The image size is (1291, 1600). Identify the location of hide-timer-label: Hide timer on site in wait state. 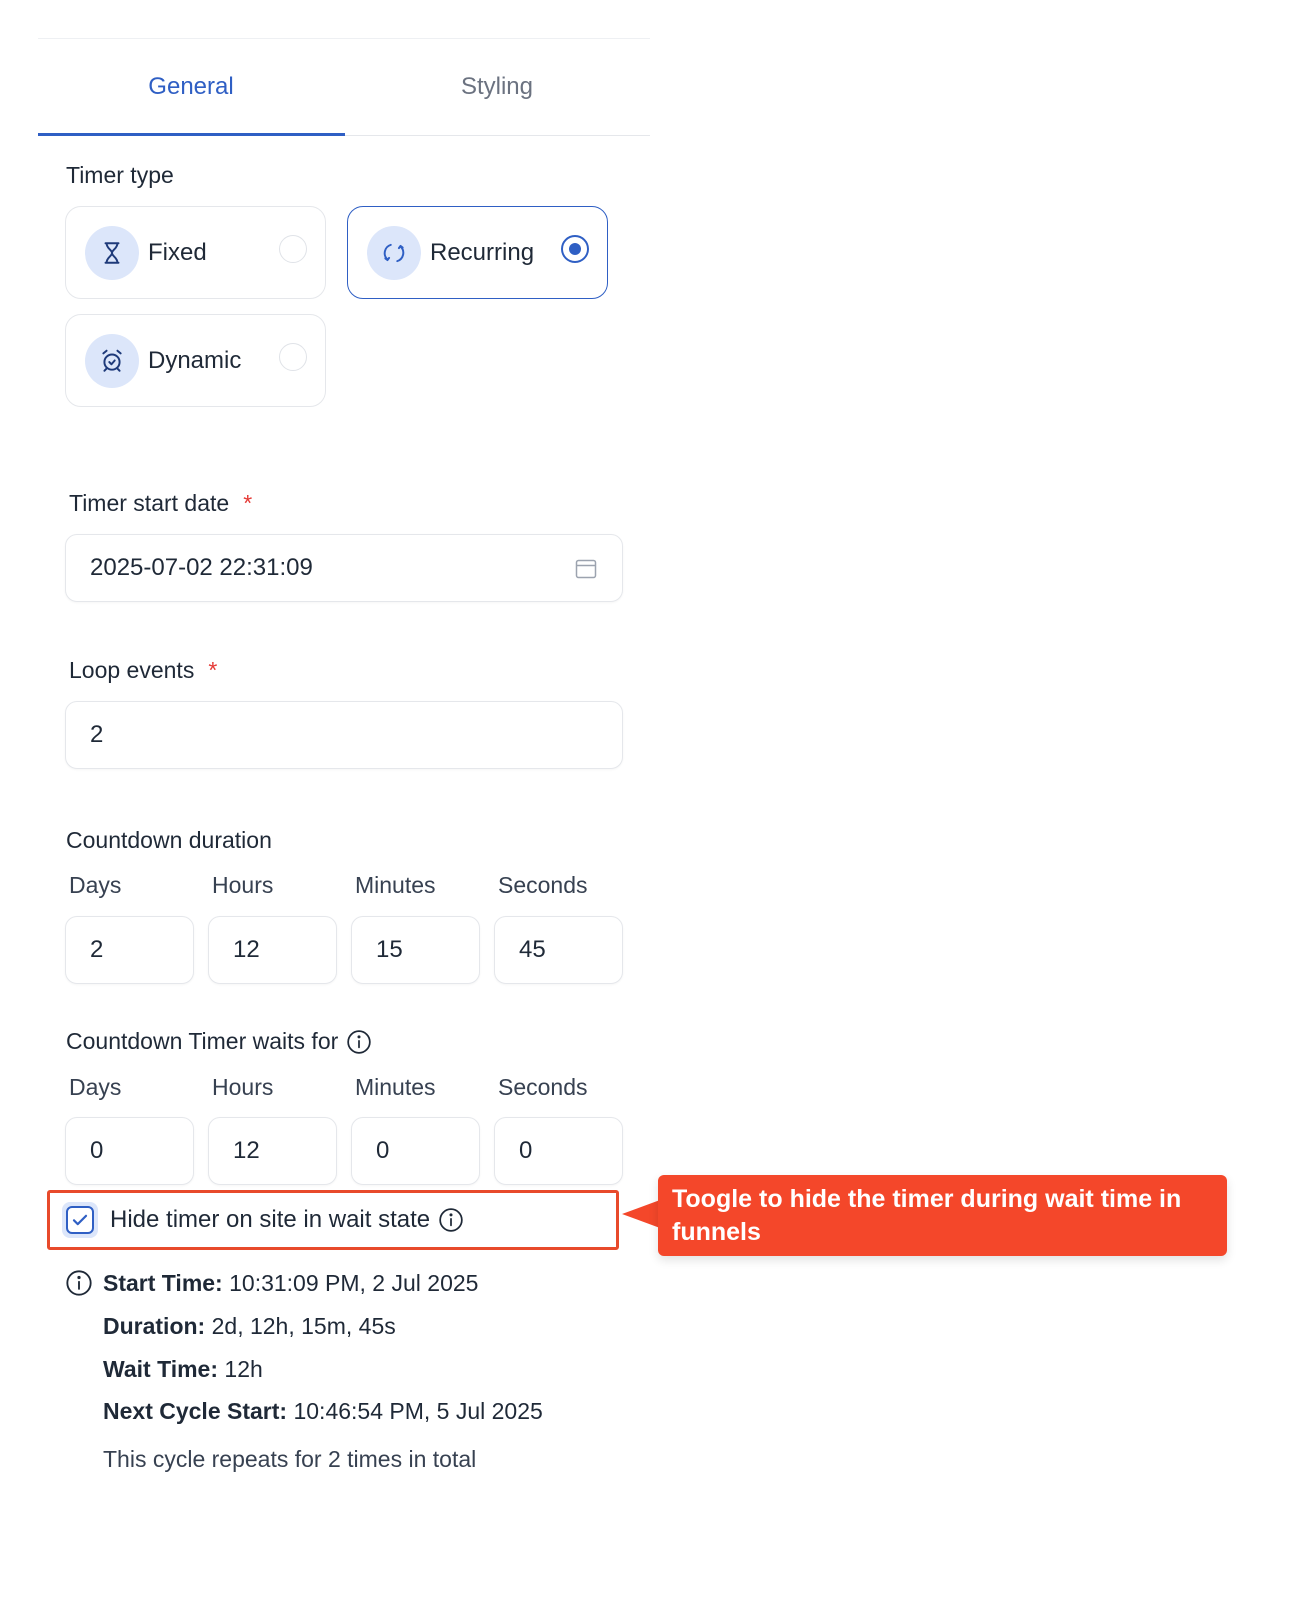
(270, 1219).